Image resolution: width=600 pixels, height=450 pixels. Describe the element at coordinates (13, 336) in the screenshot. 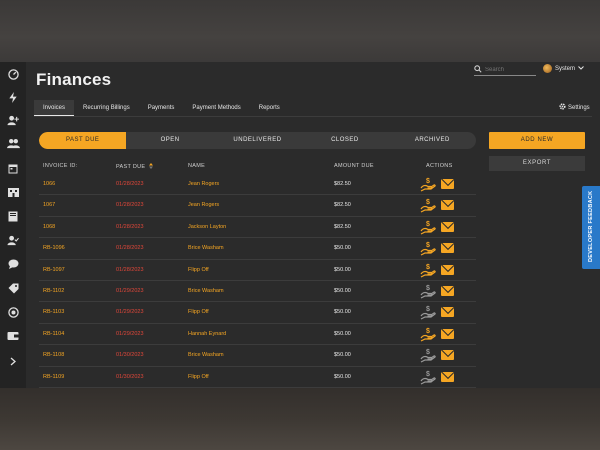

I see `wallet-icon` at that location.